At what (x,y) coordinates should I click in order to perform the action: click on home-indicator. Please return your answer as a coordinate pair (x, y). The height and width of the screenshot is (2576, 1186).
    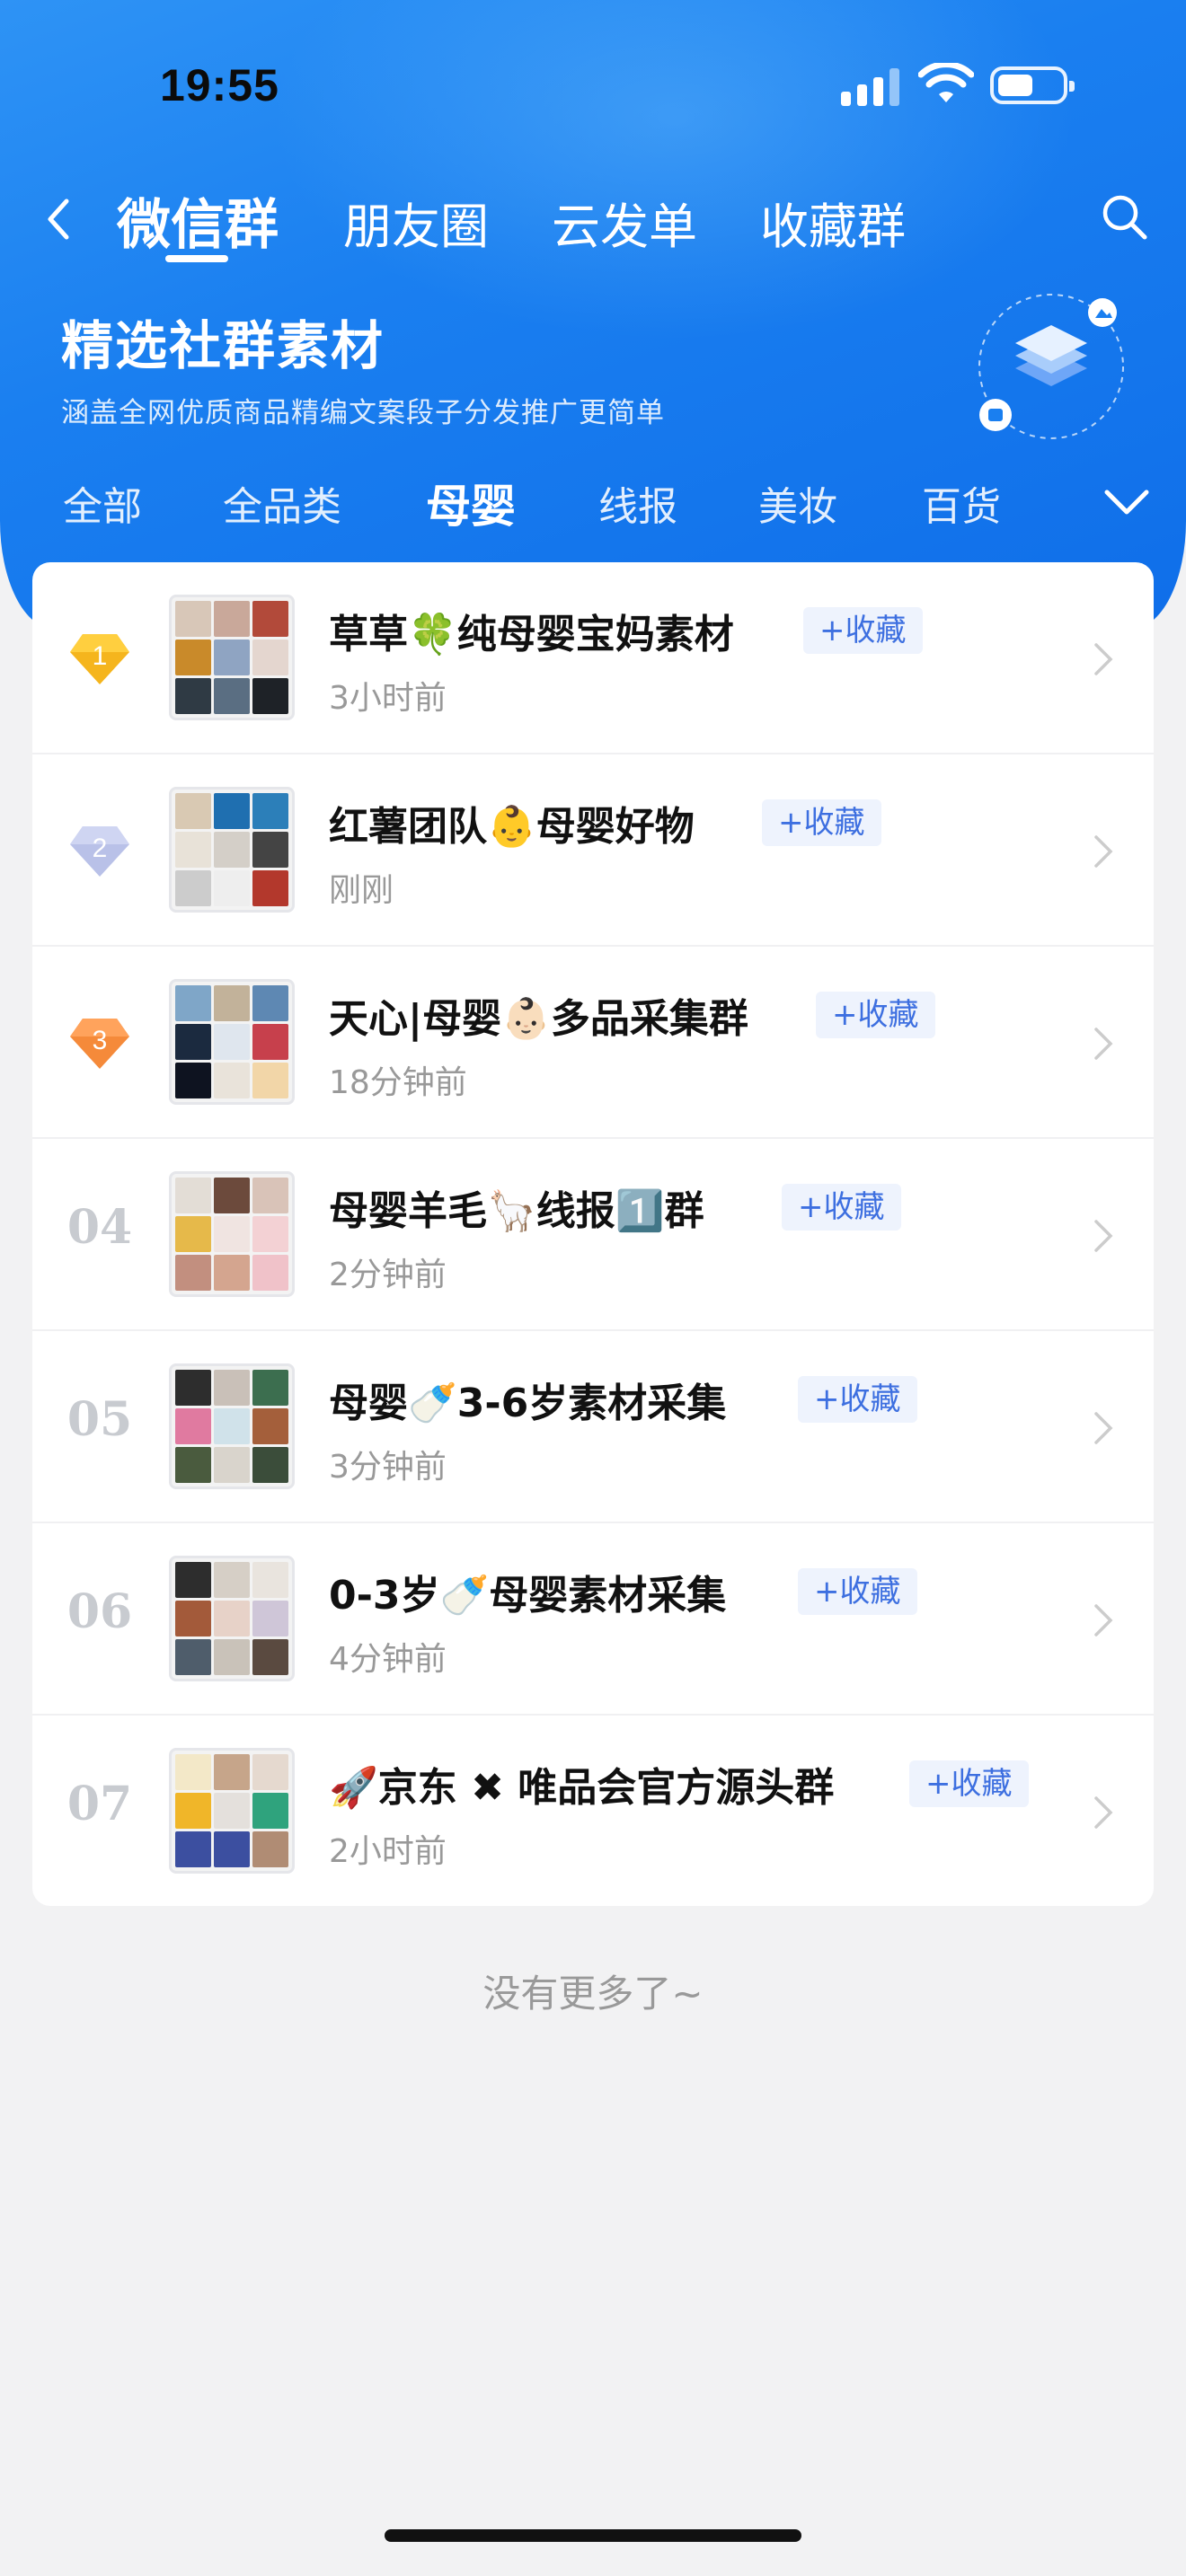
    Looking at the image, I should click on (593, 2535).